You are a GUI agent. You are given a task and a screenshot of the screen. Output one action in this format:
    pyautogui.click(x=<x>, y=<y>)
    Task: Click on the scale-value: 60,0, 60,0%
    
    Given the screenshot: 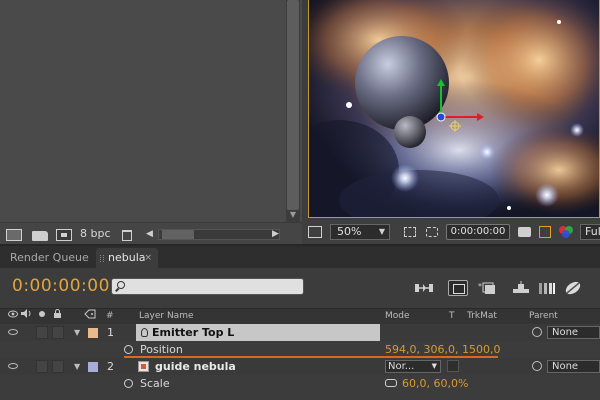 What is the action you would take?
    pyautogui.click(x=435, y=383)
    